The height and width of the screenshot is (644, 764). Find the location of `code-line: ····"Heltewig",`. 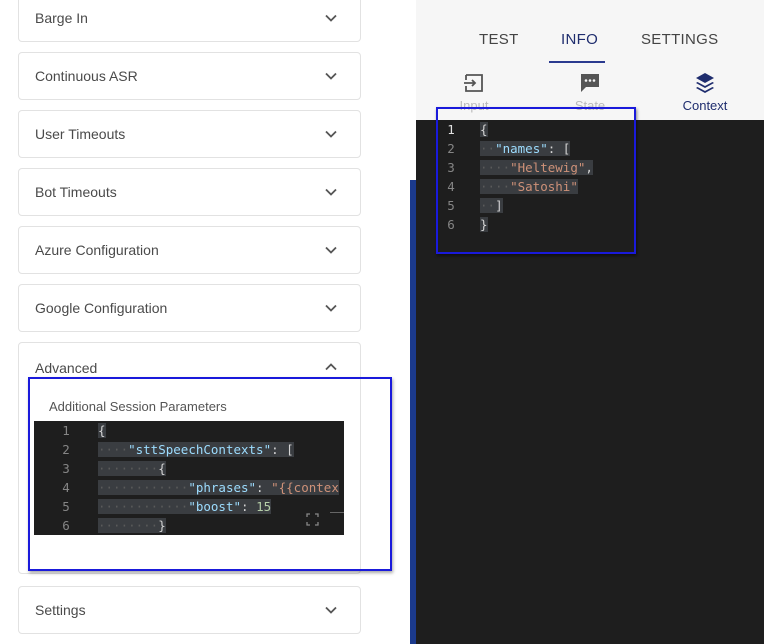

code-line: ····"Heltewig", is located at coordinates (536, 167).